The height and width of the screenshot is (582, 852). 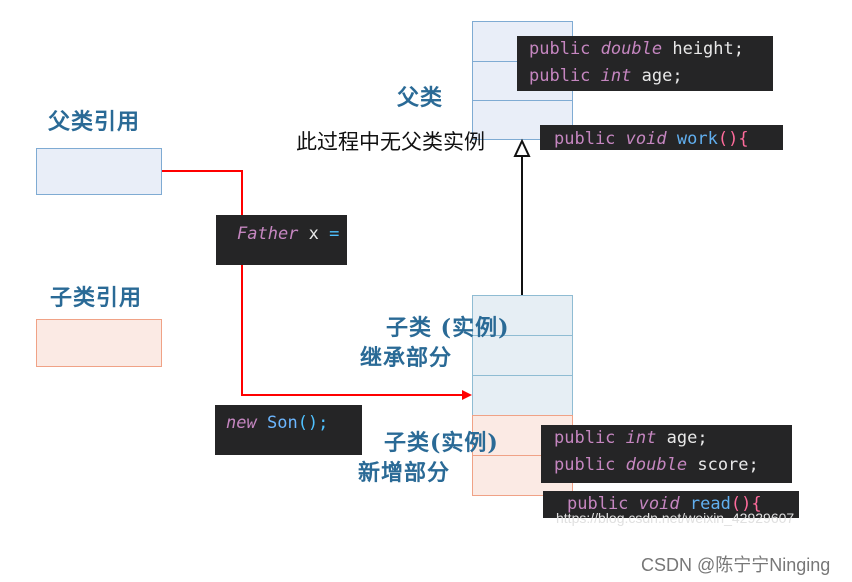 What do you see at coordinates (723, 465) in the screenshot?
I see `code-identifier: score` at bounding box center [723, 465].